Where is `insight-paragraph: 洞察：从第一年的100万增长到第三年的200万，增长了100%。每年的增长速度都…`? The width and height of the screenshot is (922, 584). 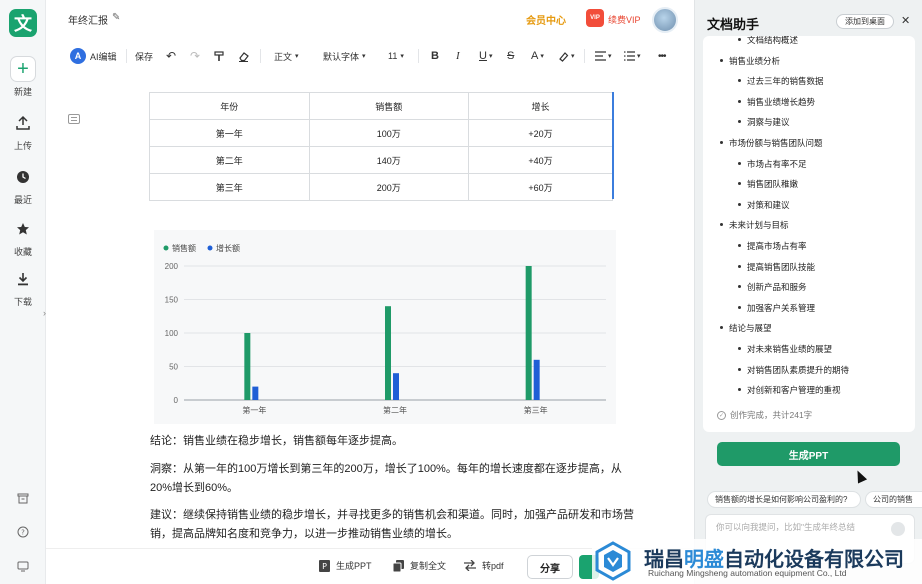
insight-paragraph: 洞察：从第一年的100万增长到第三年的200万，增长了100%。每年的增长速度都… is located at coordinates (395, 479).